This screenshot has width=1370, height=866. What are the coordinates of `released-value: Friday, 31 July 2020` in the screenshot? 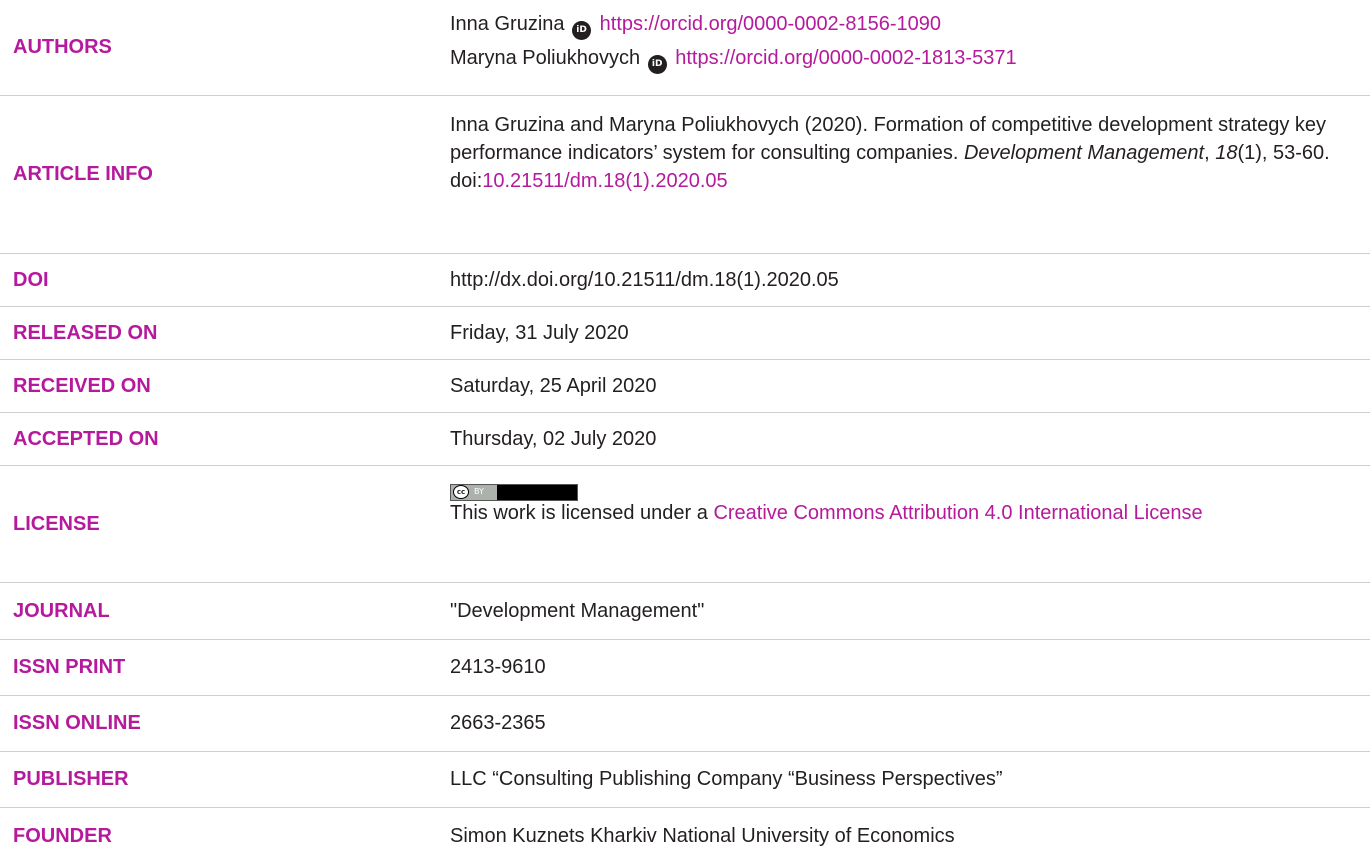 It's located at (539, 333).